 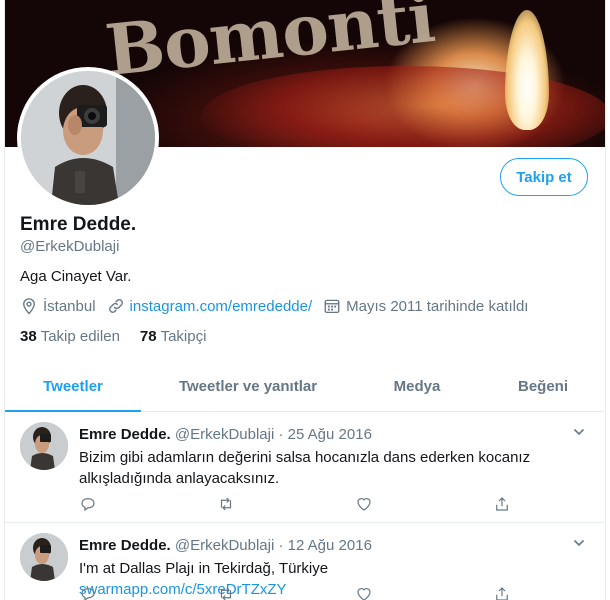 I want to click on profile-joined: Mayıs 2011 tarihinde katıldı, so click(x=425, y=306).